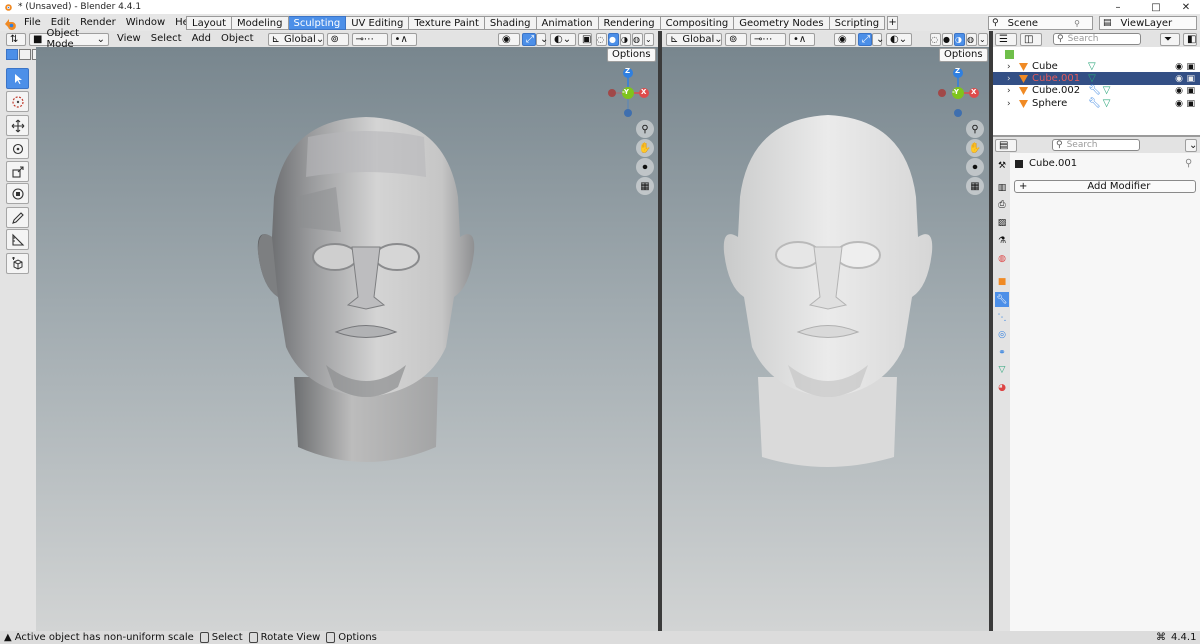 The image size is (1200, 644). I want to click on tab-constraints: ⚭, so click(1002, 352).